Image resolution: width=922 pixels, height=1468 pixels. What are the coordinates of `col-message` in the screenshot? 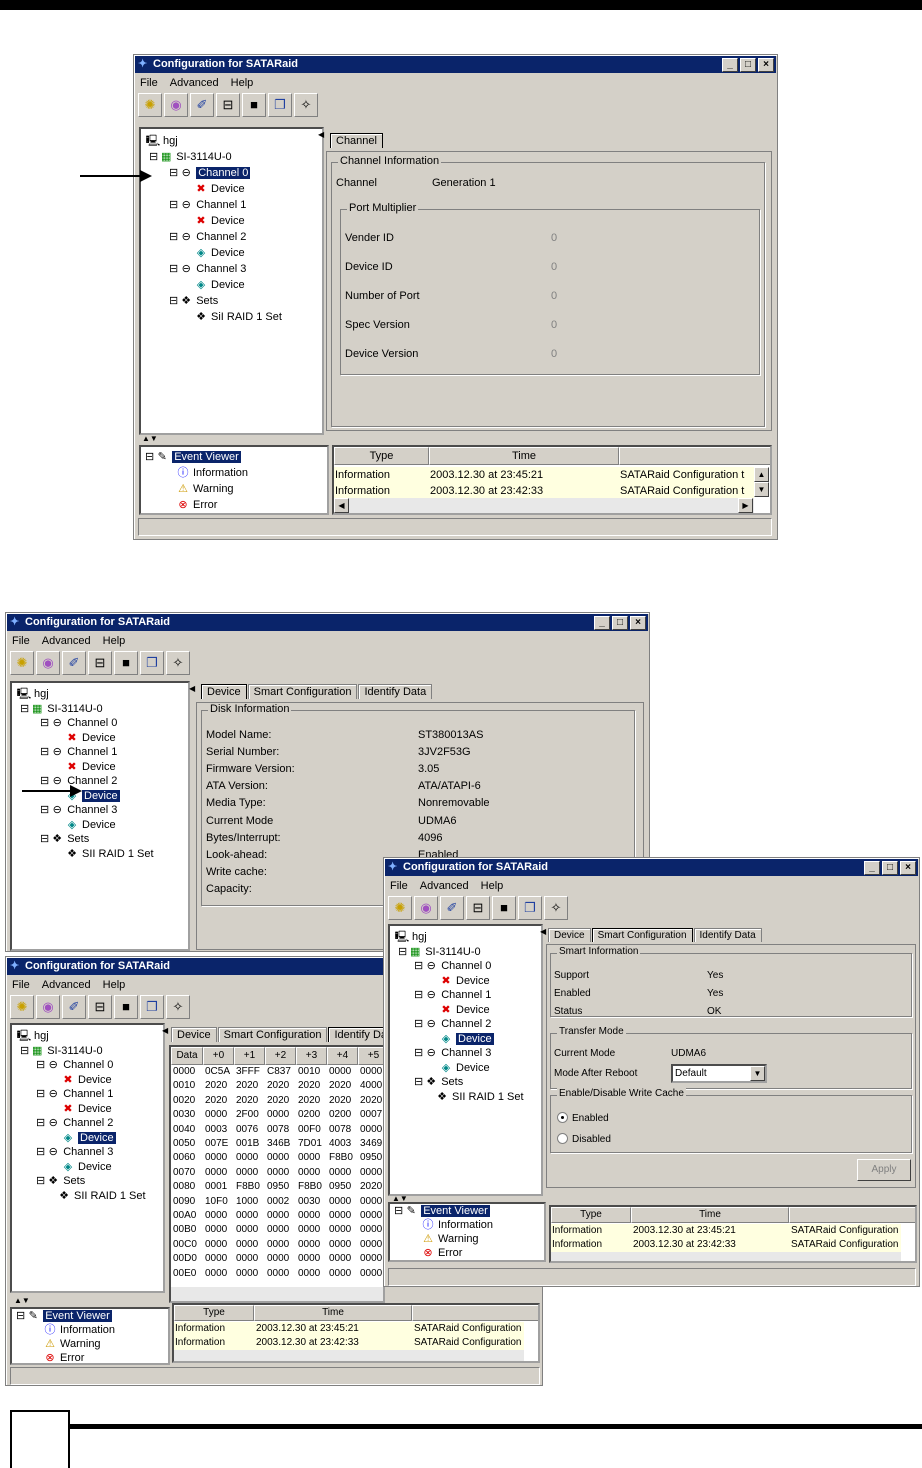 It's located at (694, 456).